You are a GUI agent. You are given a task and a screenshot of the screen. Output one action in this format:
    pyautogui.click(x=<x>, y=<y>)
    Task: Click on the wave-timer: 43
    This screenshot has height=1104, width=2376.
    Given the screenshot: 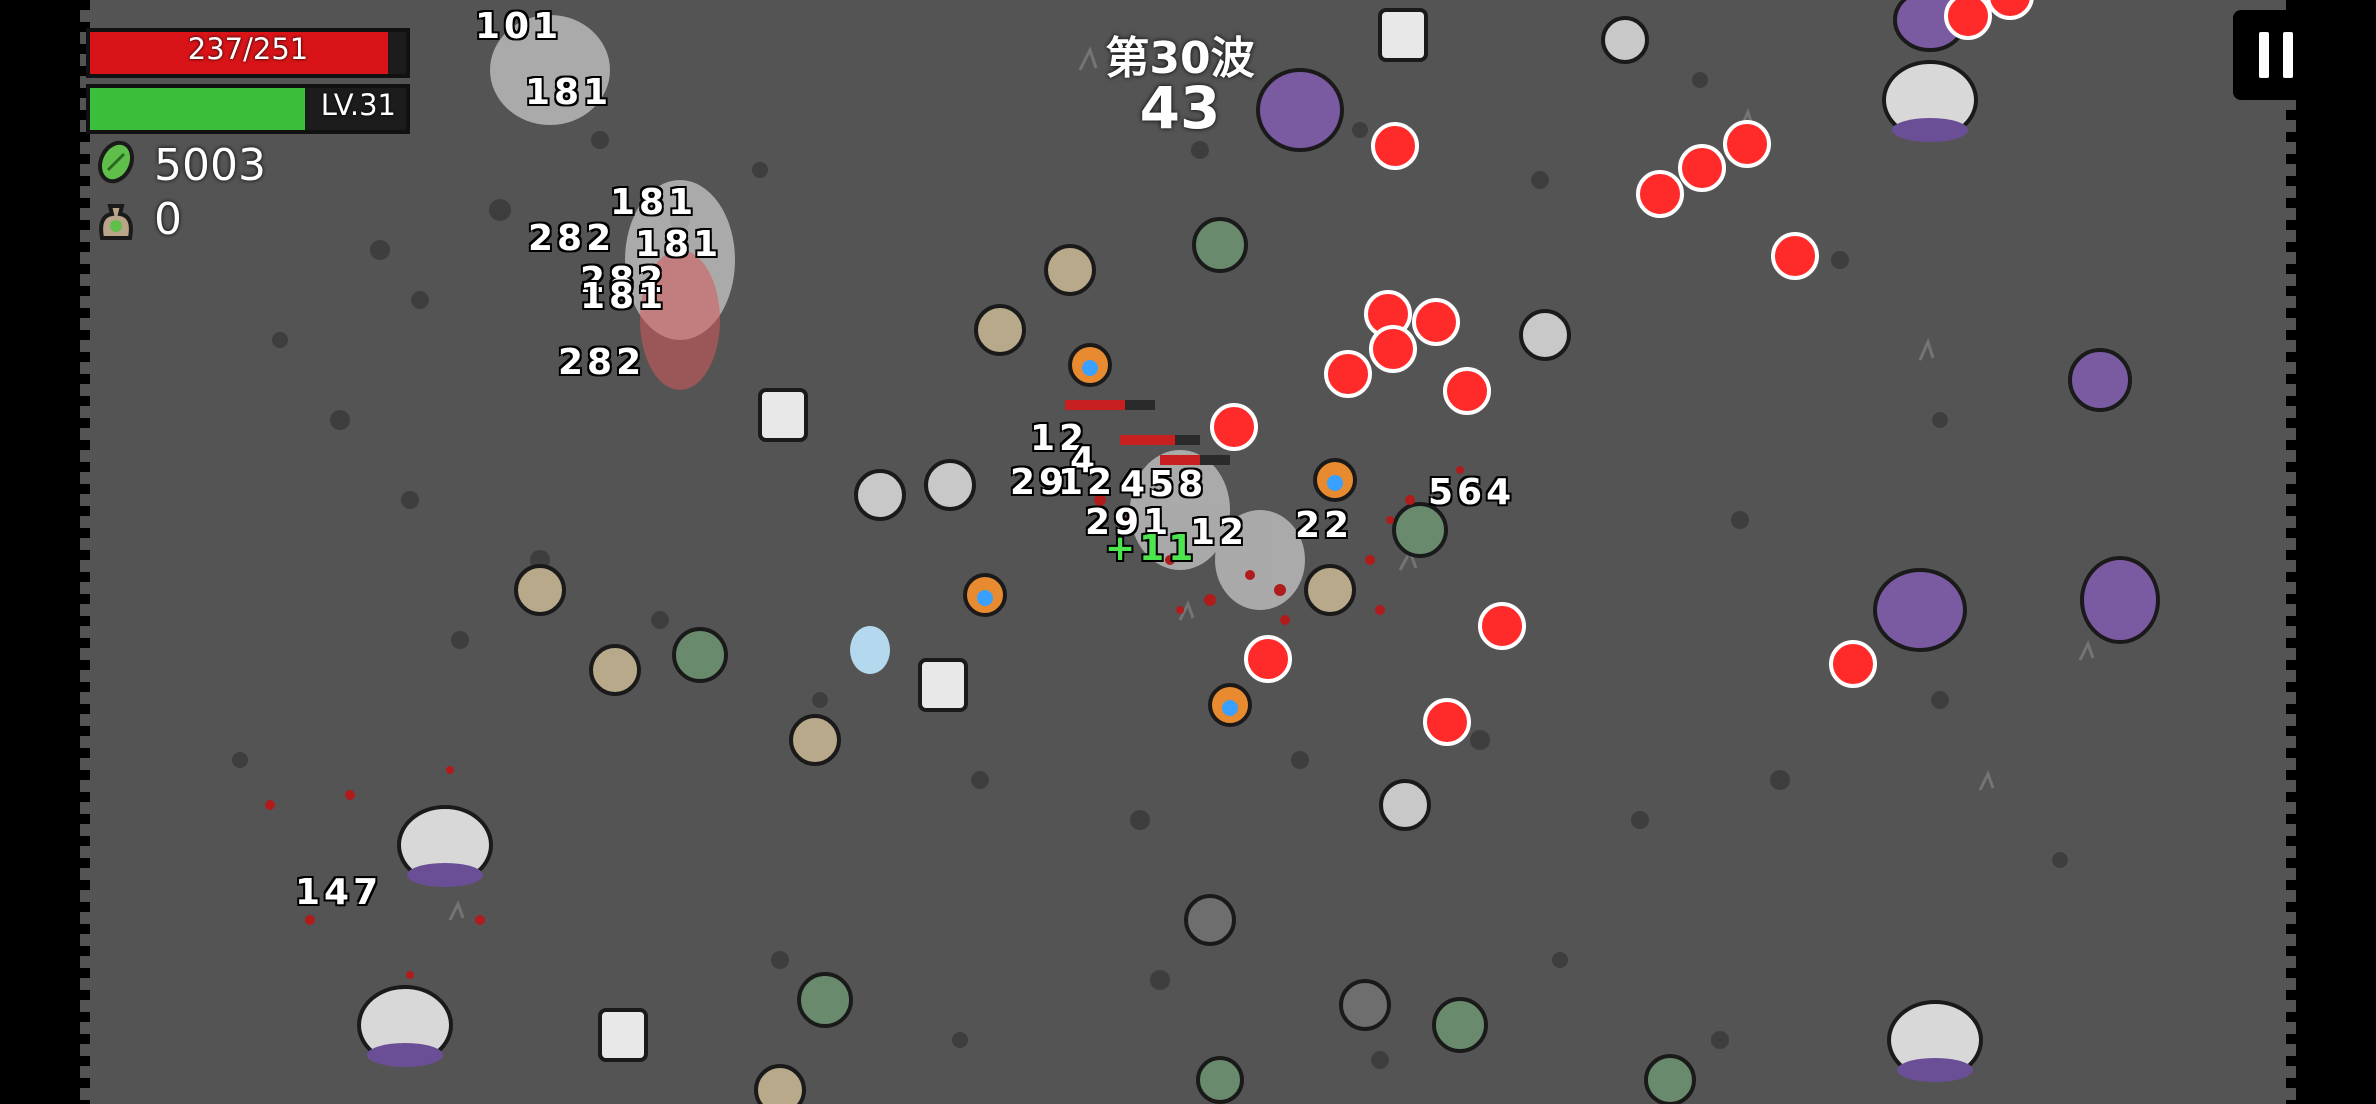 What is the action you would take?
    pyautogui.click(x=1180, y=108)
    